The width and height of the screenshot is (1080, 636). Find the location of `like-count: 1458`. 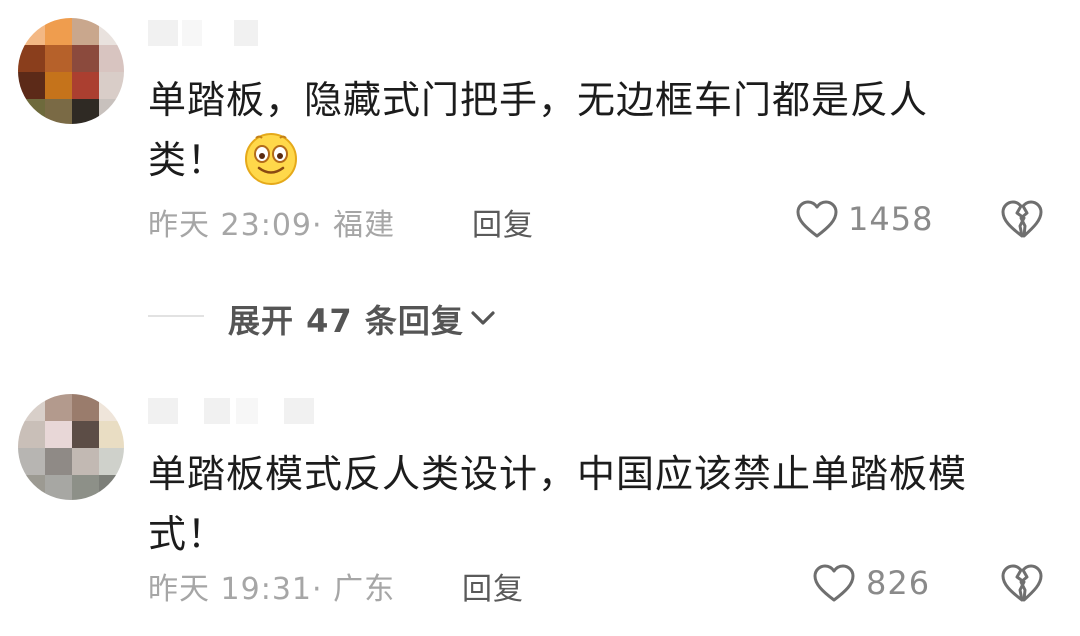

like-count: 1458 is located at coordinates (891, 219).